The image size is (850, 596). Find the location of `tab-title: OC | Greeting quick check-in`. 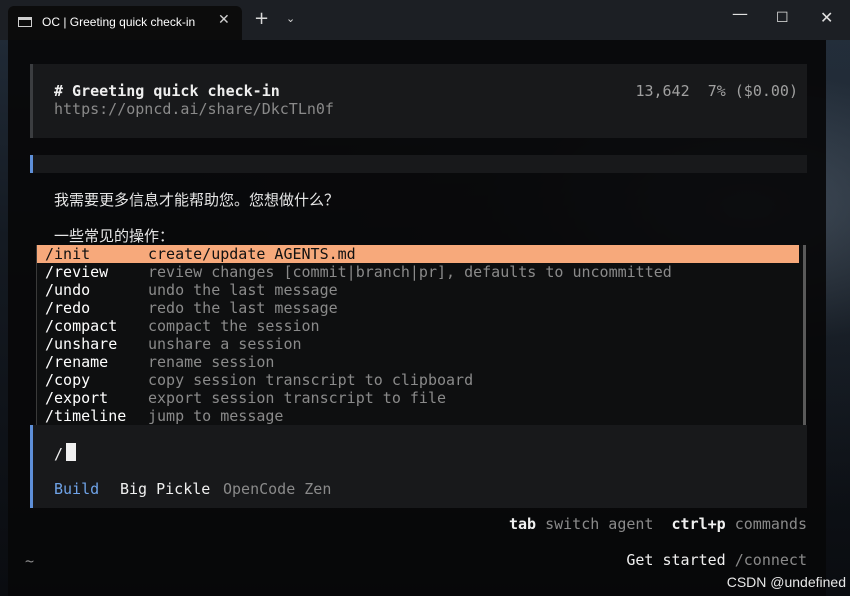

tab-title: OC | Greeting quick check-in is located at coordinates (119, 22).